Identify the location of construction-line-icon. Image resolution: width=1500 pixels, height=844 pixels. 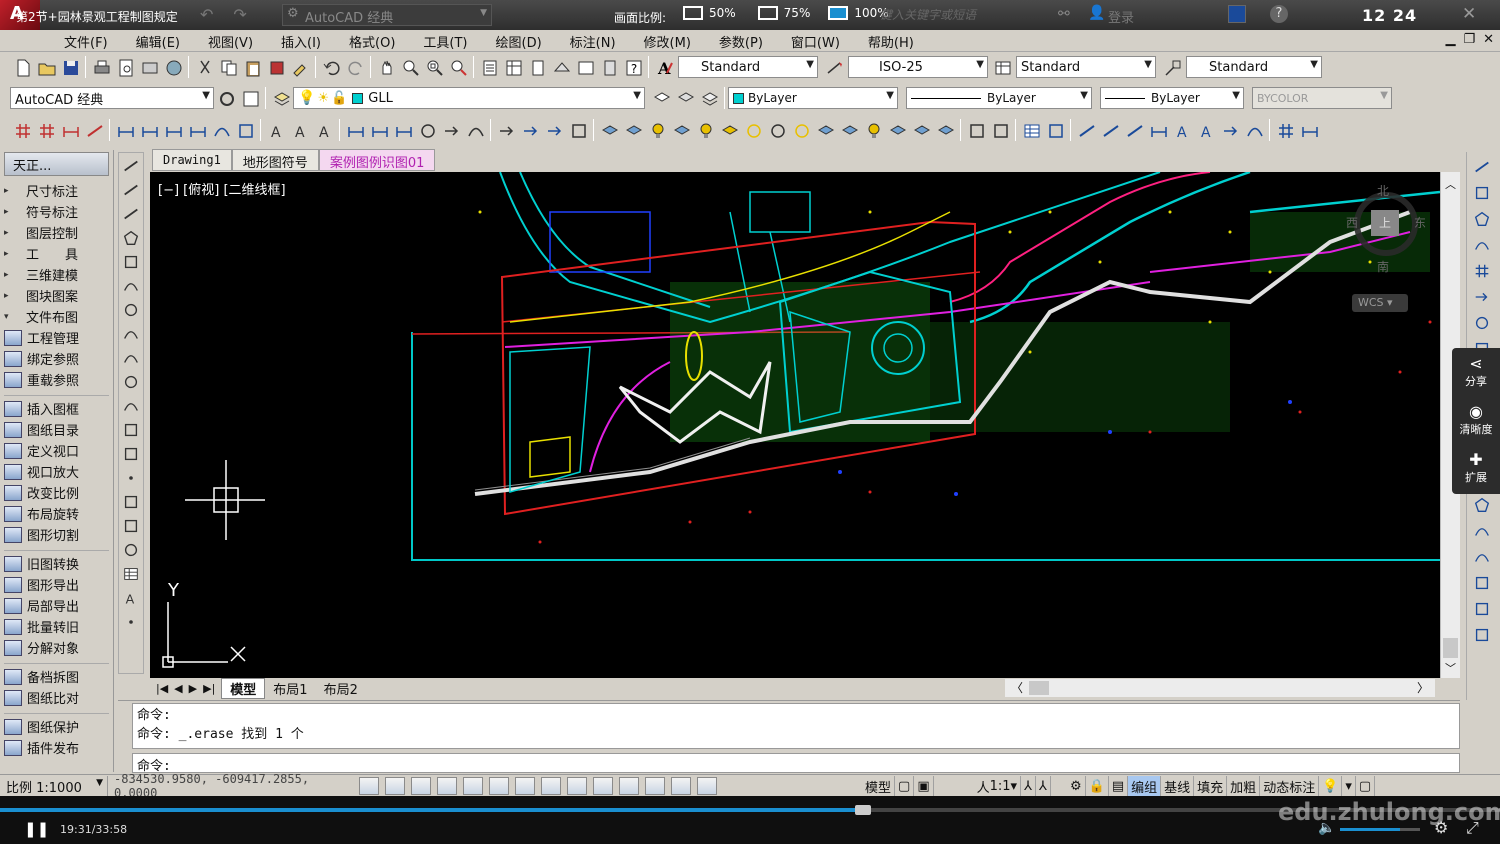
(131, 190).